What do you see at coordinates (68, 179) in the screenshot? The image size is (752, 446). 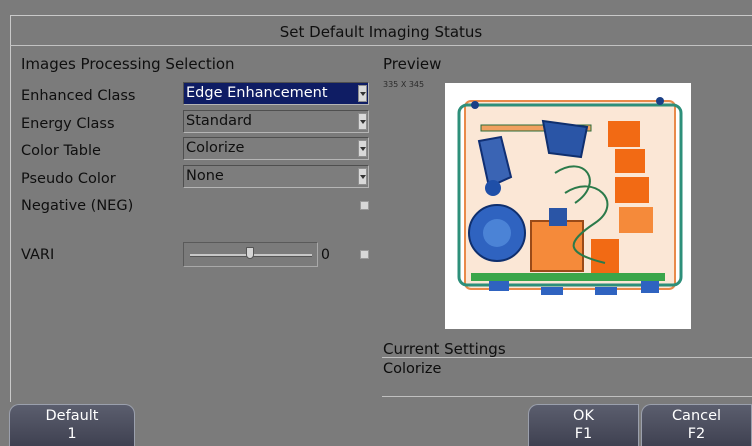 I see `pseudo-color-label: Pseudo Color` at bounding box center [68, 179].